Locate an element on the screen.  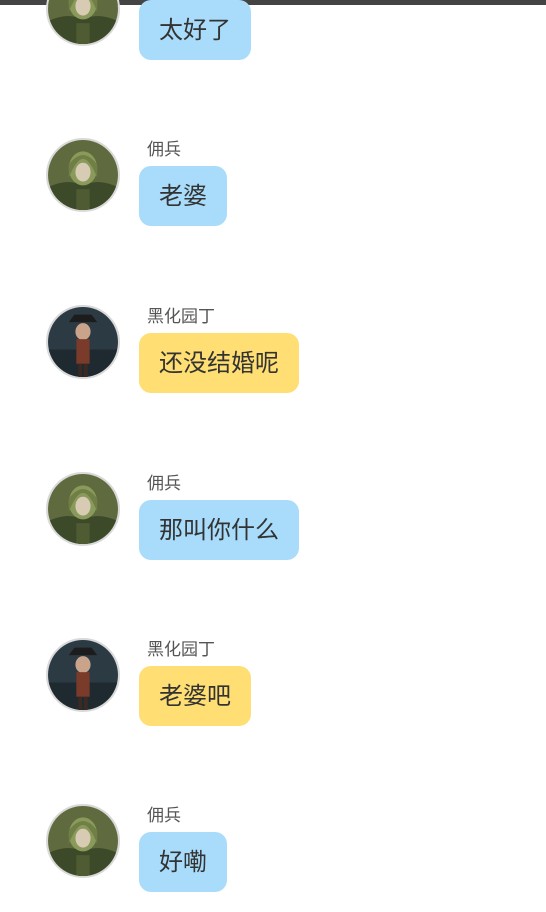
chat-message: 黑化园丁 还没结婚呢 is located at coordinates (273, 355).